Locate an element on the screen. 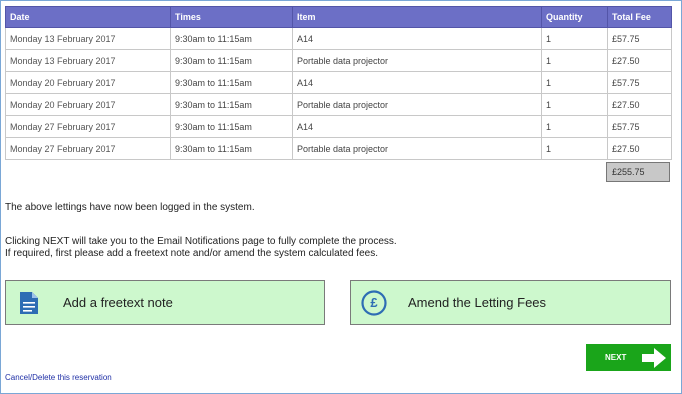 This screenshot has width=682, height=394. grand-total: £255.75 is located at coordinates (638, 172).